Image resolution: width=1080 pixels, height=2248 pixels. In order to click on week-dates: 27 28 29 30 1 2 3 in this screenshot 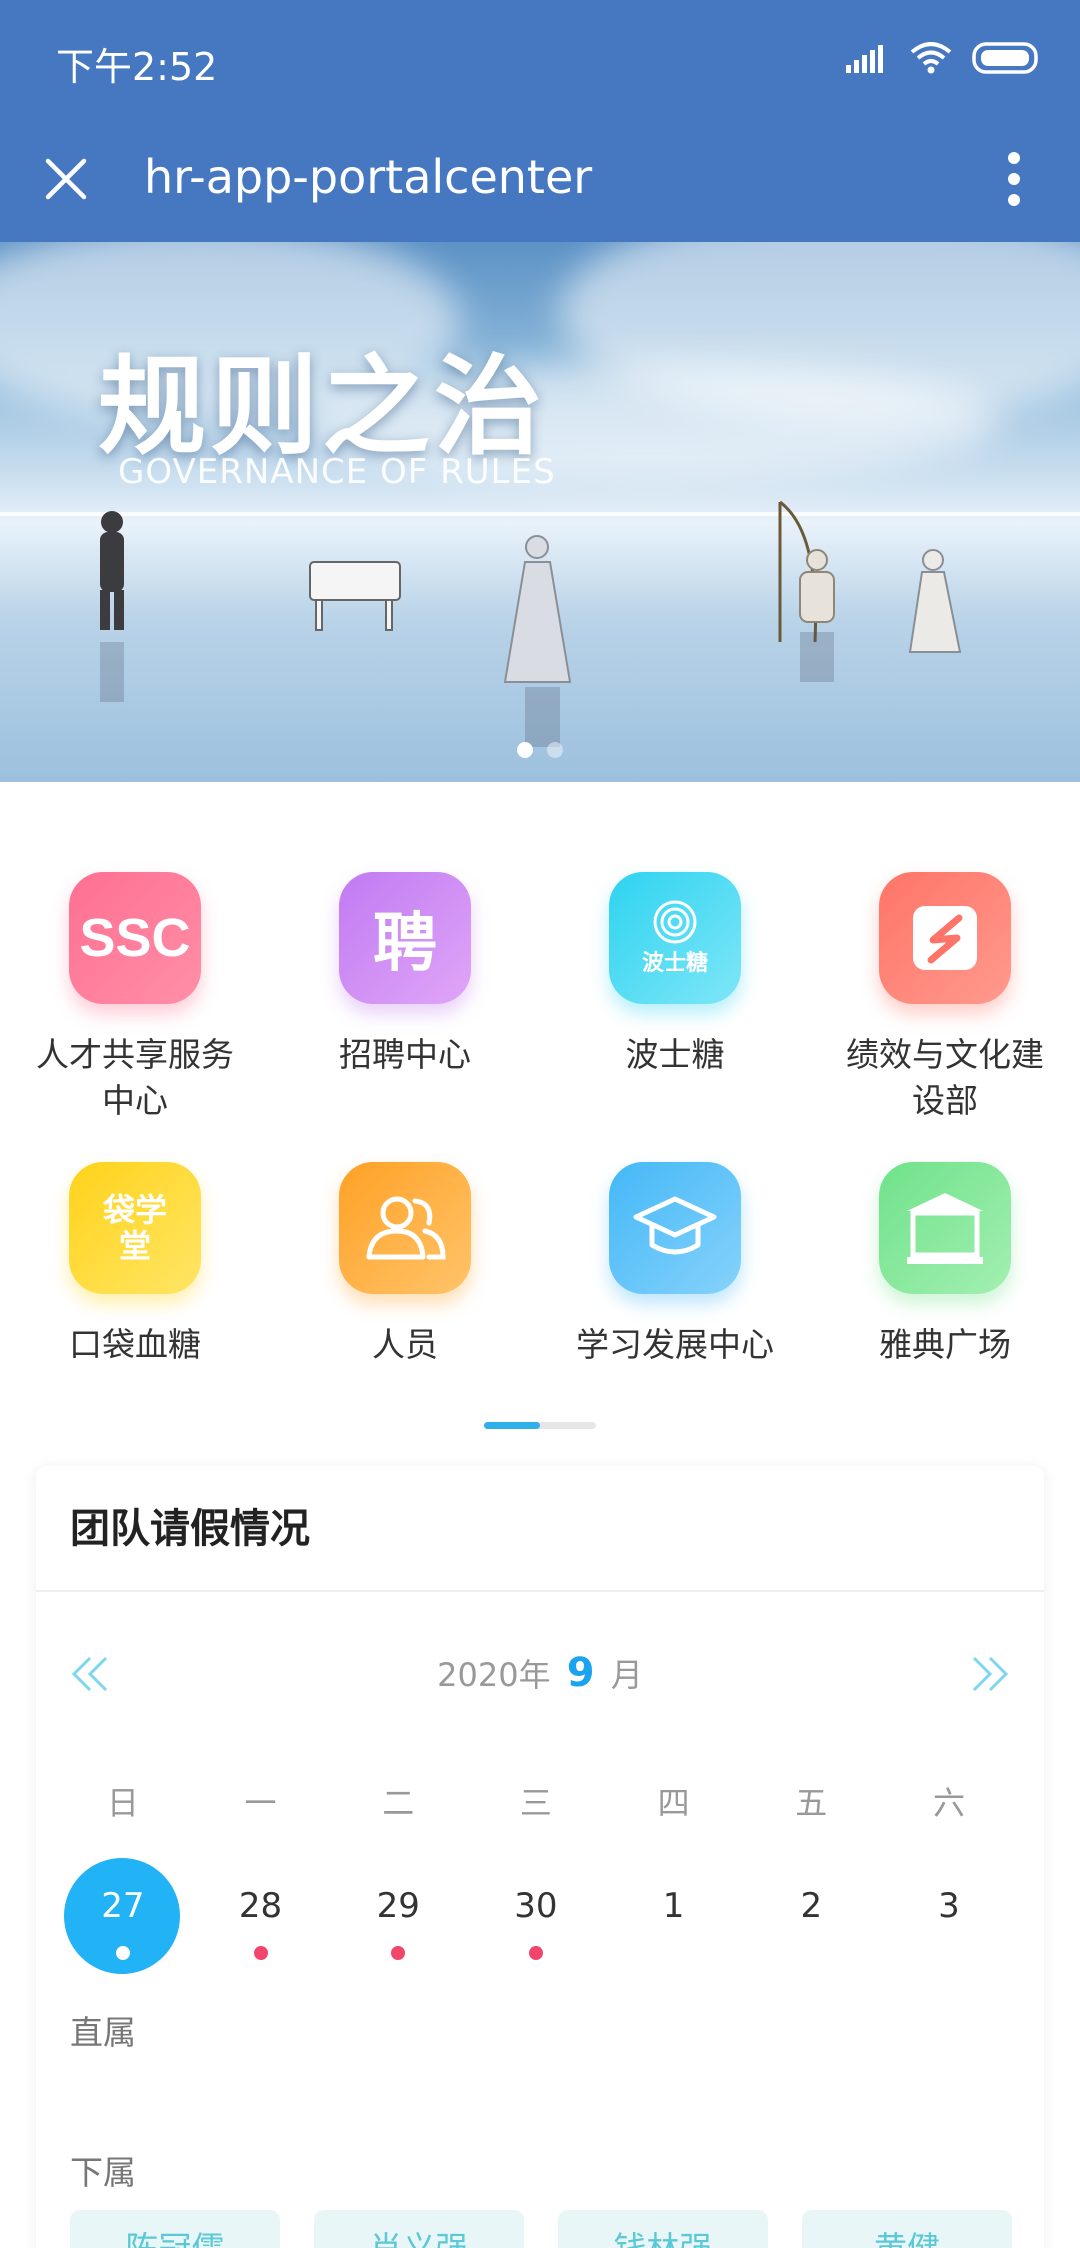, I will do `click(540, 1917)`.